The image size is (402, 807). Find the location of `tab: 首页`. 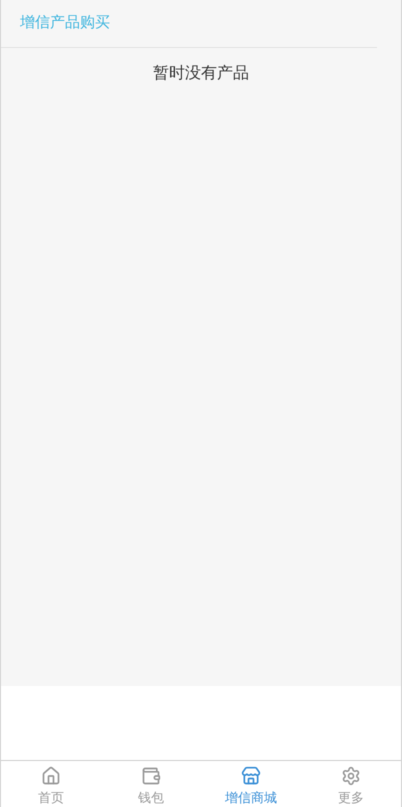

tab: 首页 is located at coordinates (51, 784).